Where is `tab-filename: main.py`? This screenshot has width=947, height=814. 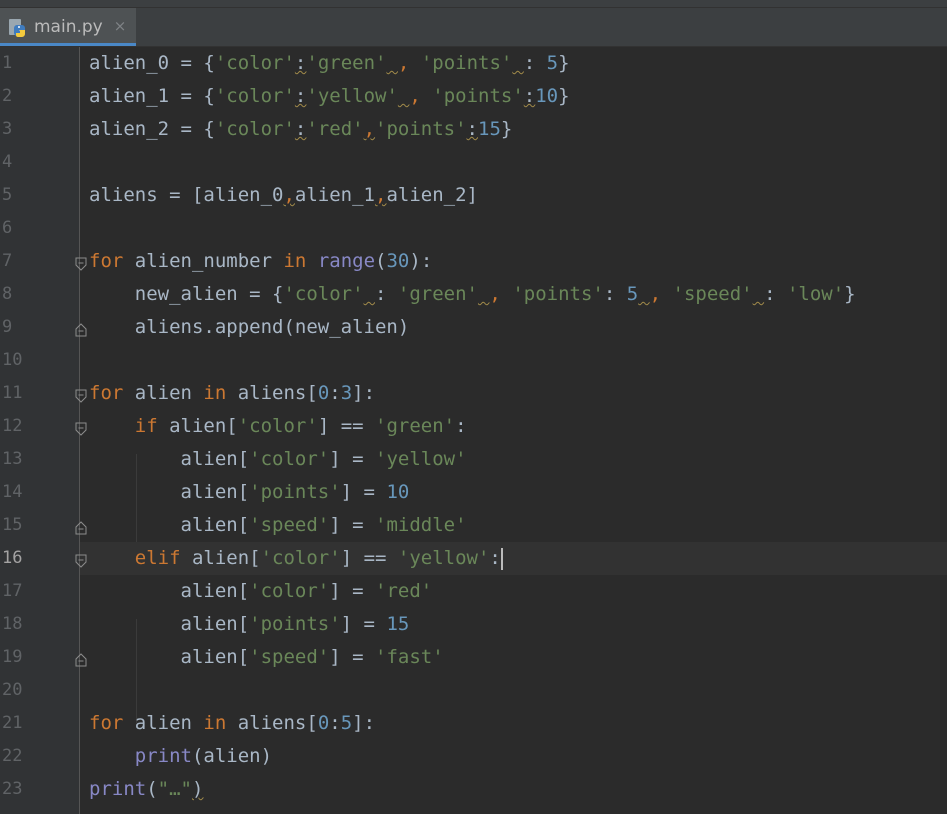 tab-filename: main.py is located at coordinates (68, 27).